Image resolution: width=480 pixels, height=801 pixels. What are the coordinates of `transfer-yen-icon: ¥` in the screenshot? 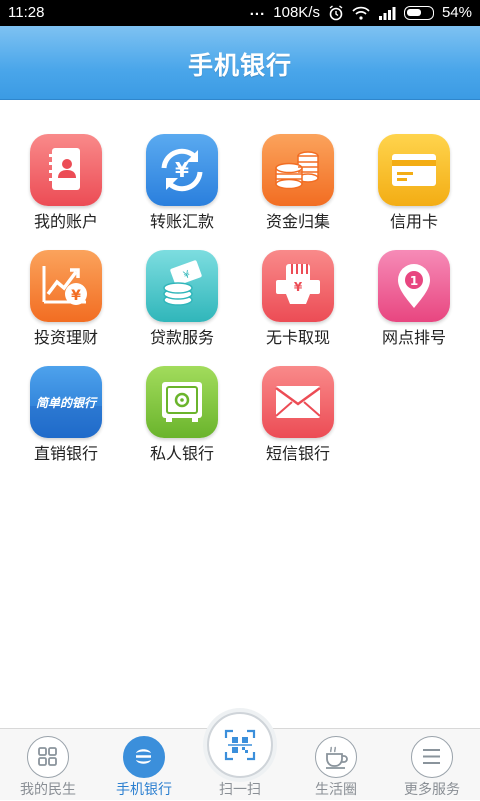 It's located at (182, 170).